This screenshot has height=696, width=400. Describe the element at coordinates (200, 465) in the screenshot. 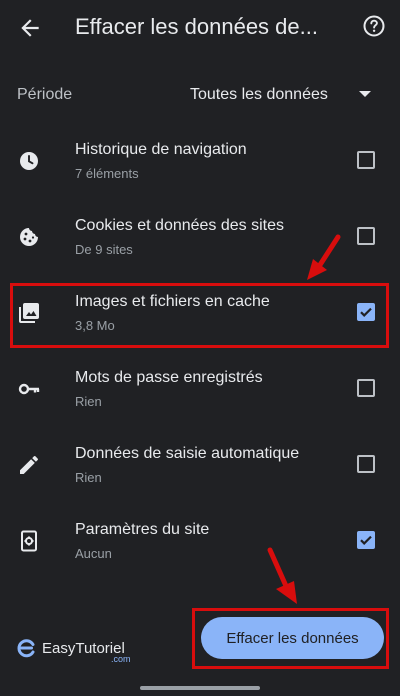

I see `option-autofill-data: Données de saisie automatique Rien` at that location.